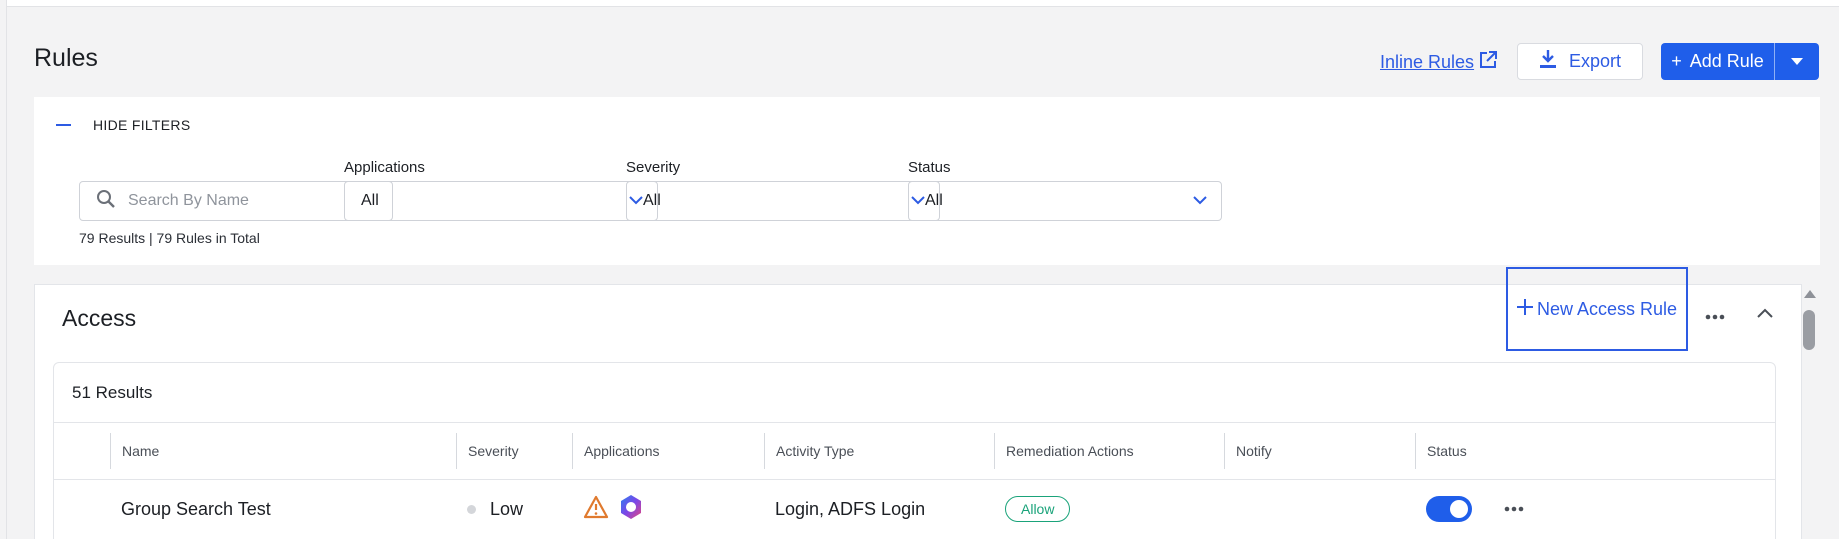 The width and height of the screenshot is (1839, 539). Describe the element at coordinates (142, 125) in the screenshot. I see `hide-filters-label: HIDE FILTERS` at that location.